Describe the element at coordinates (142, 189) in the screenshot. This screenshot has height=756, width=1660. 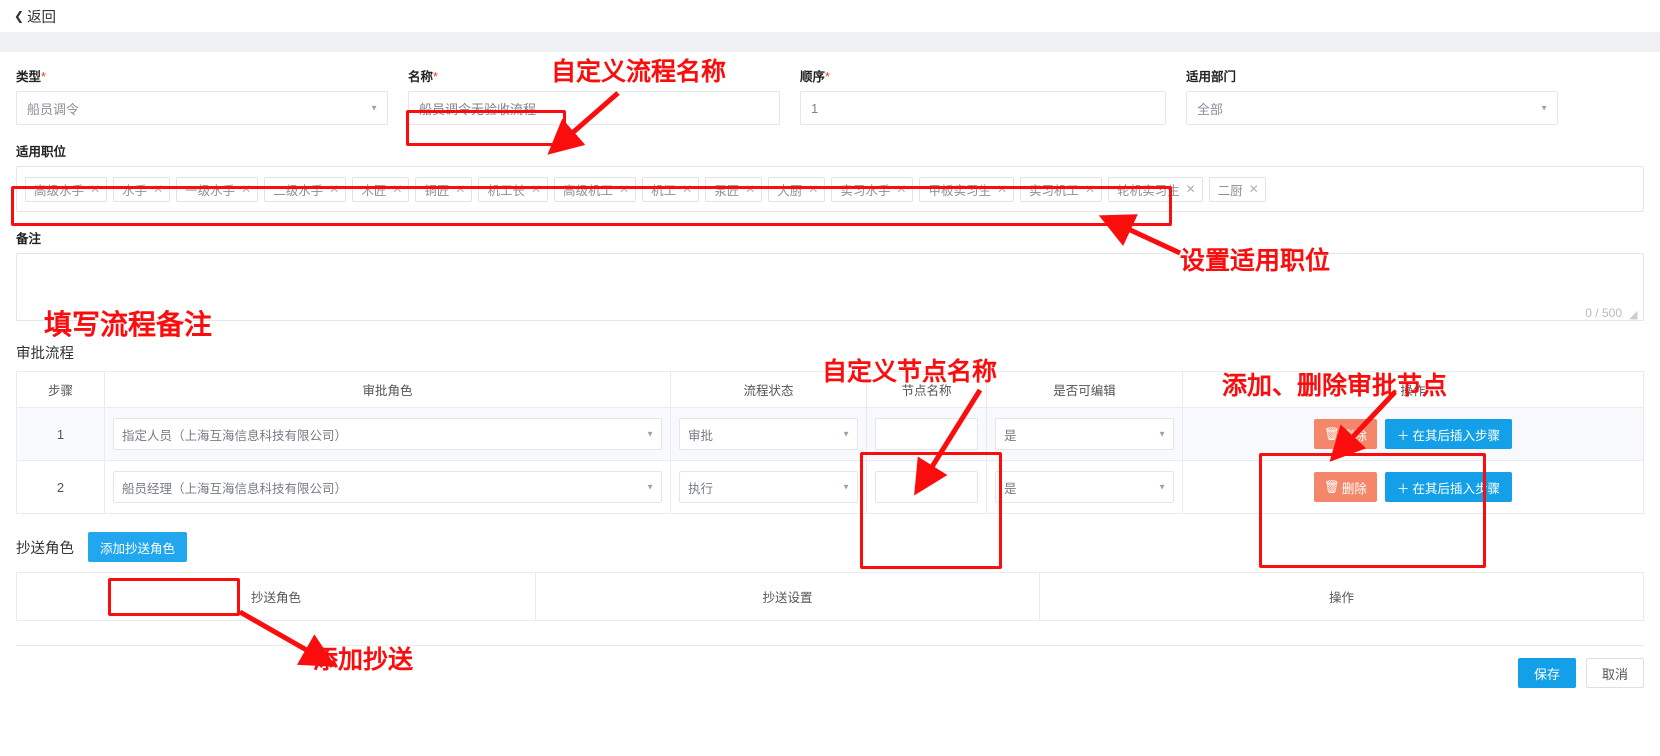
I see `position-tag: 水手 ✕` at that location.